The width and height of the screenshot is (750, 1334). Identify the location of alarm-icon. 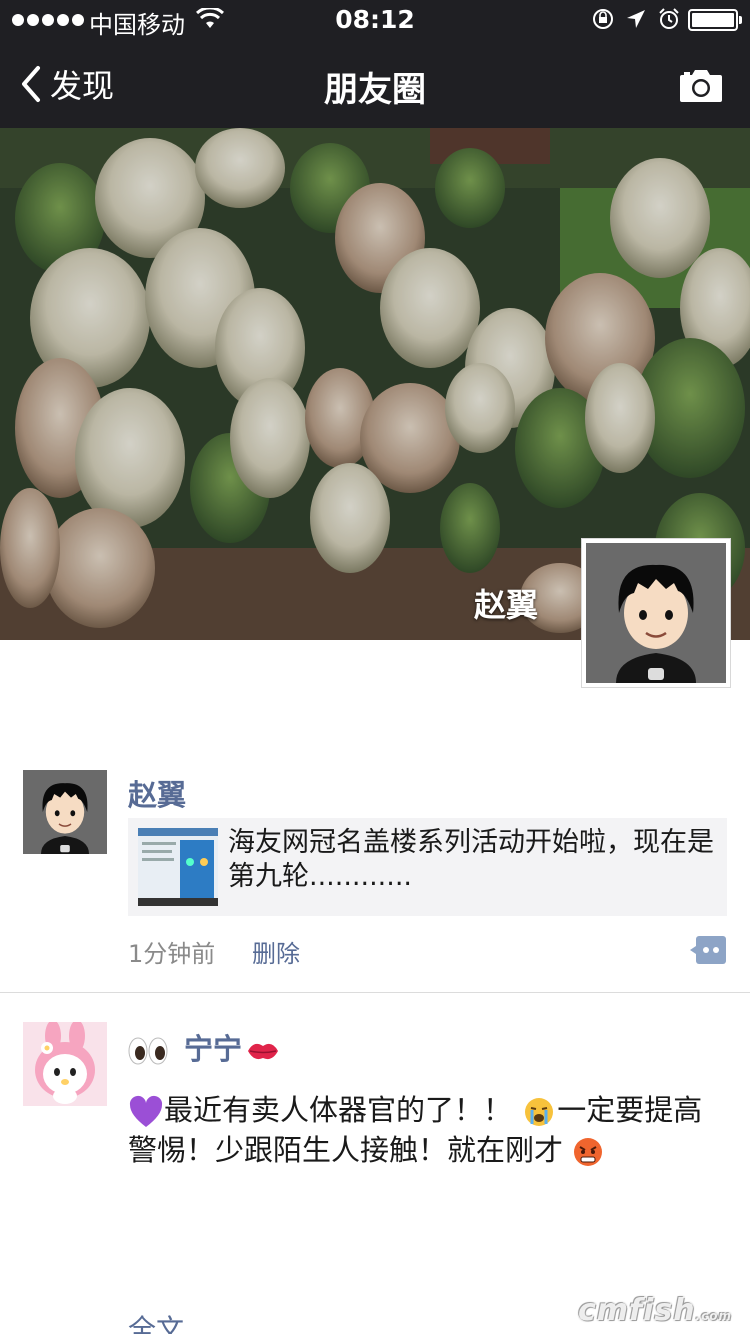
(669, 18).